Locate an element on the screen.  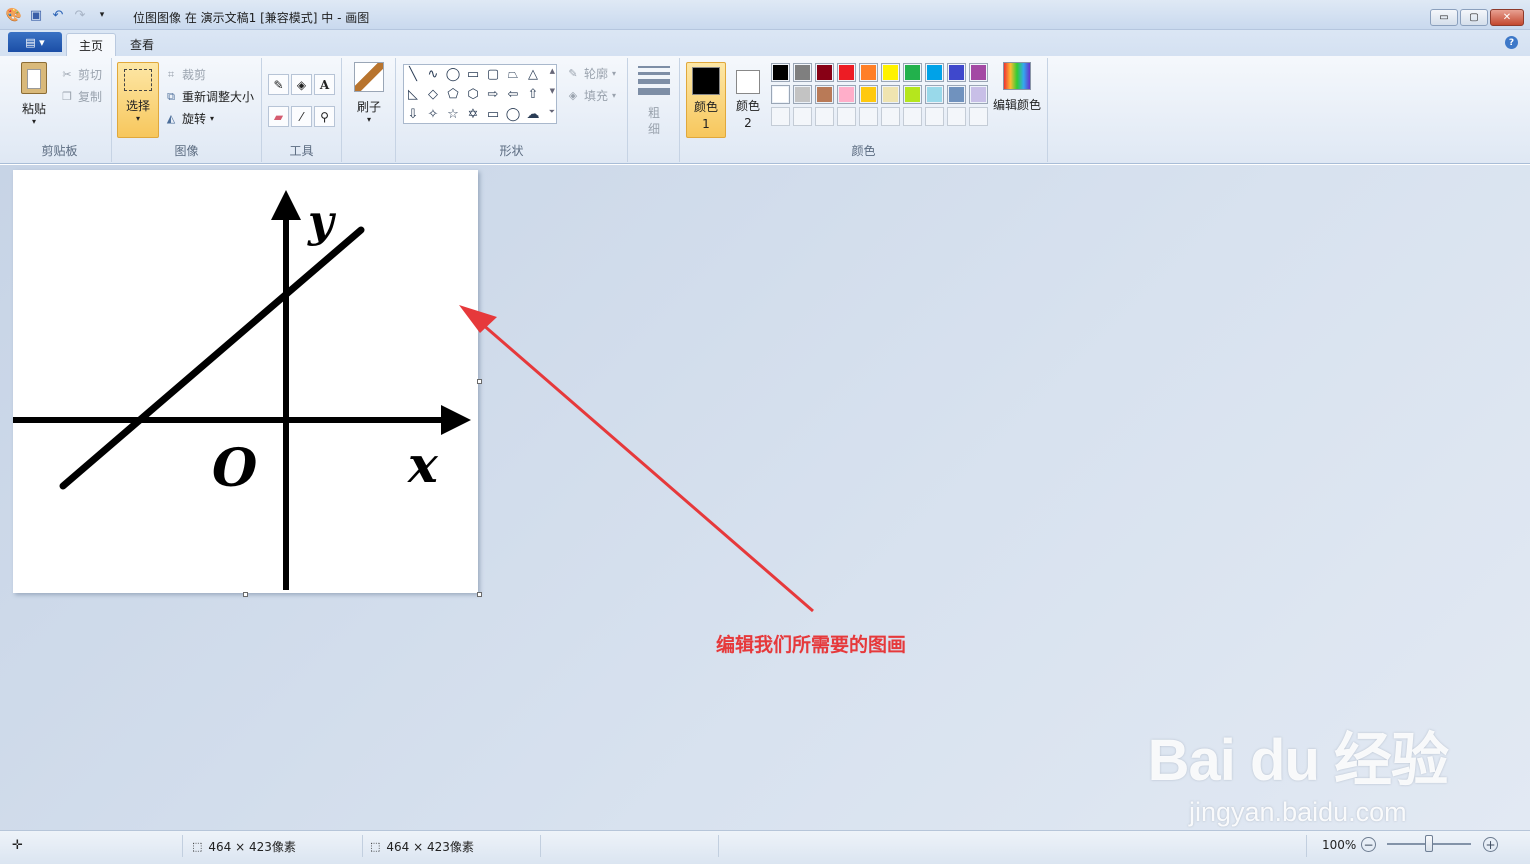
edit-colors-button: 编辑颜色 is located at coordinates (1017, 87).